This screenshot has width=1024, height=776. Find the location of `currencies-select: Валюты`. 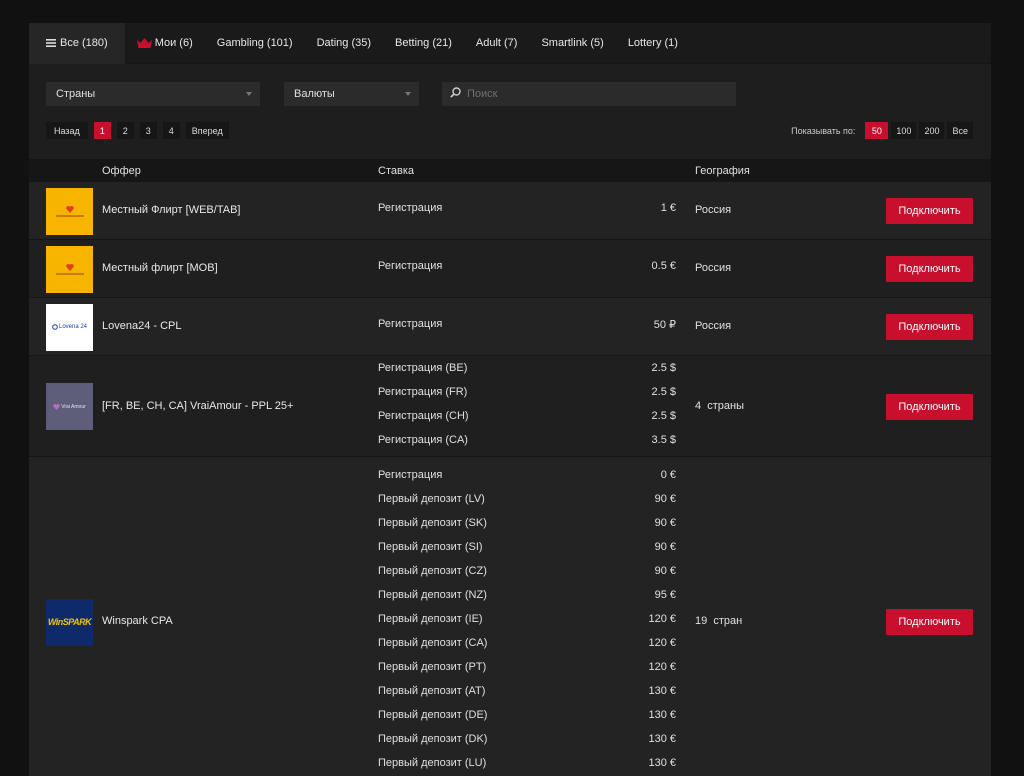

currencies-select: Валюты is located at coordinates (351, 94).